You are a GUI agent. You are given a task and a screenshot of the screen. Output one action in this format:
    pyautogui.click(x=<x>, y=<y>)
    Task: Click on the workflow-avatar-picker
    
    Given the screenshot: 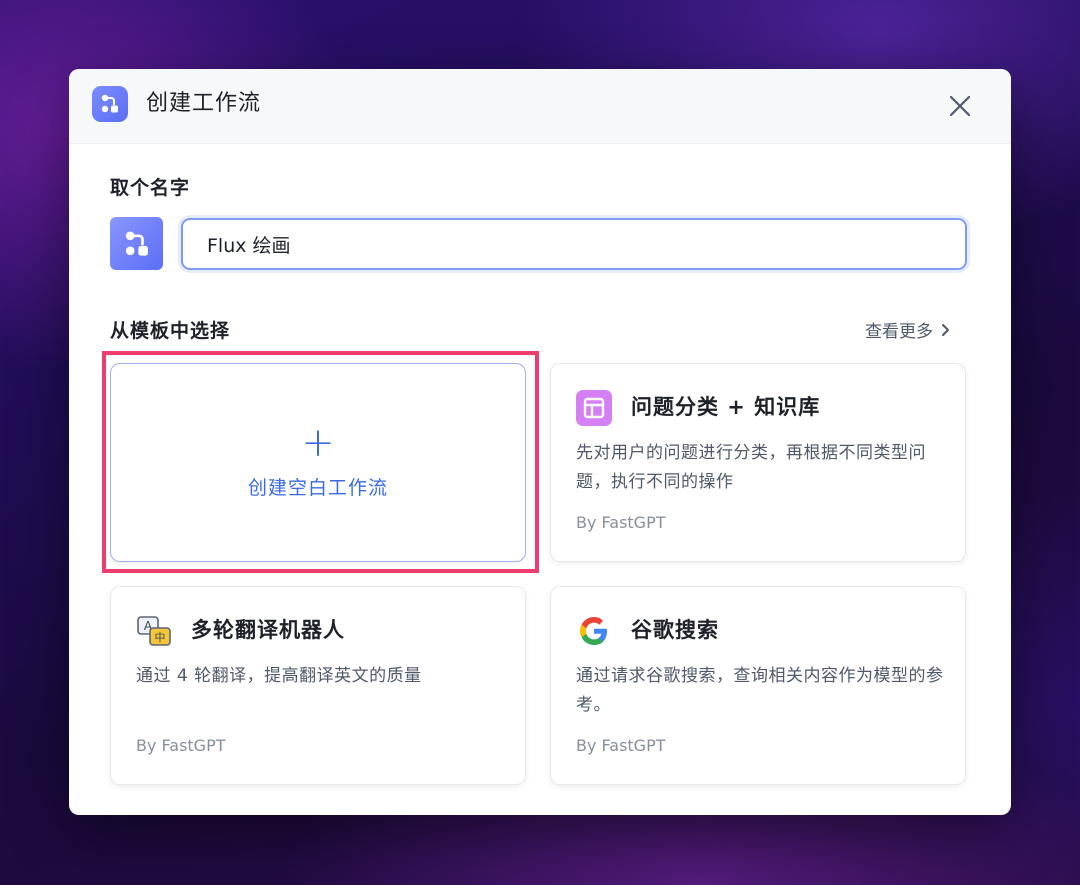 What is the action you would take?
    pyautogui.click(x=136, y=243)
    